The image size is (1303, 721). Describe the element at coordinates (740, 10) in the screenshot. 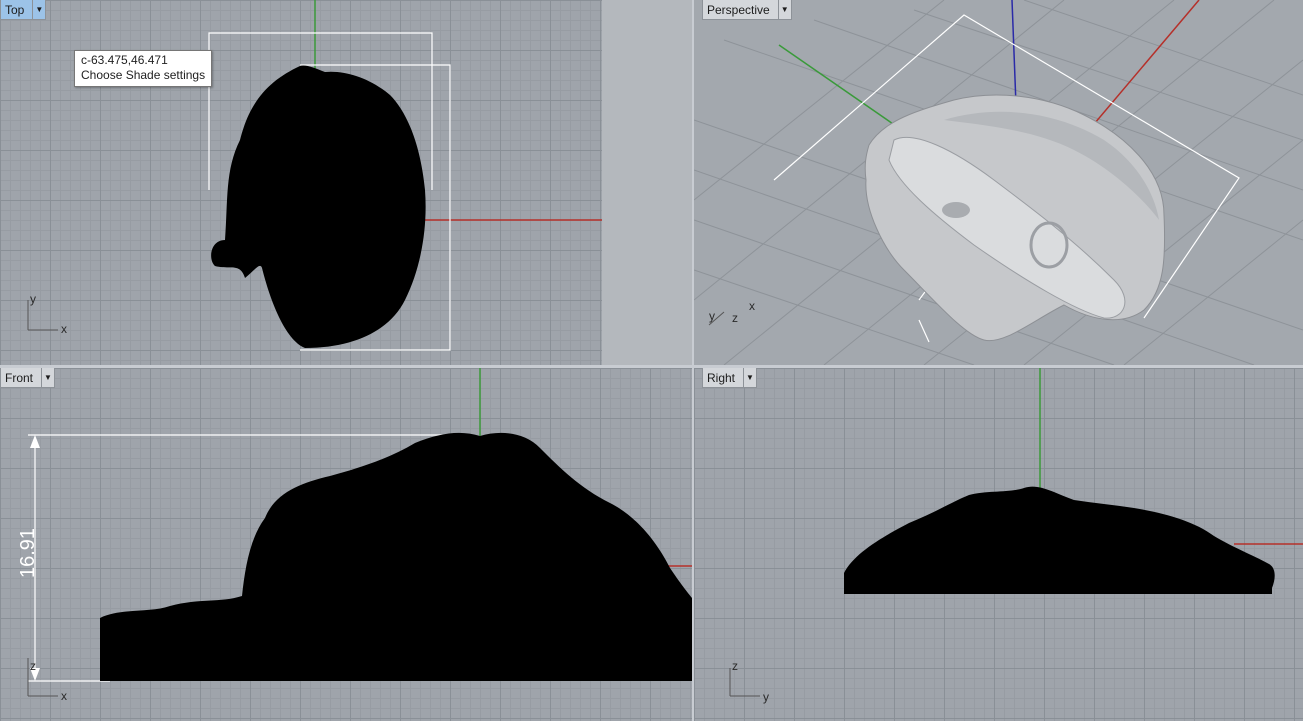

I see `viewport-label-perspective: Perspective` at that location.